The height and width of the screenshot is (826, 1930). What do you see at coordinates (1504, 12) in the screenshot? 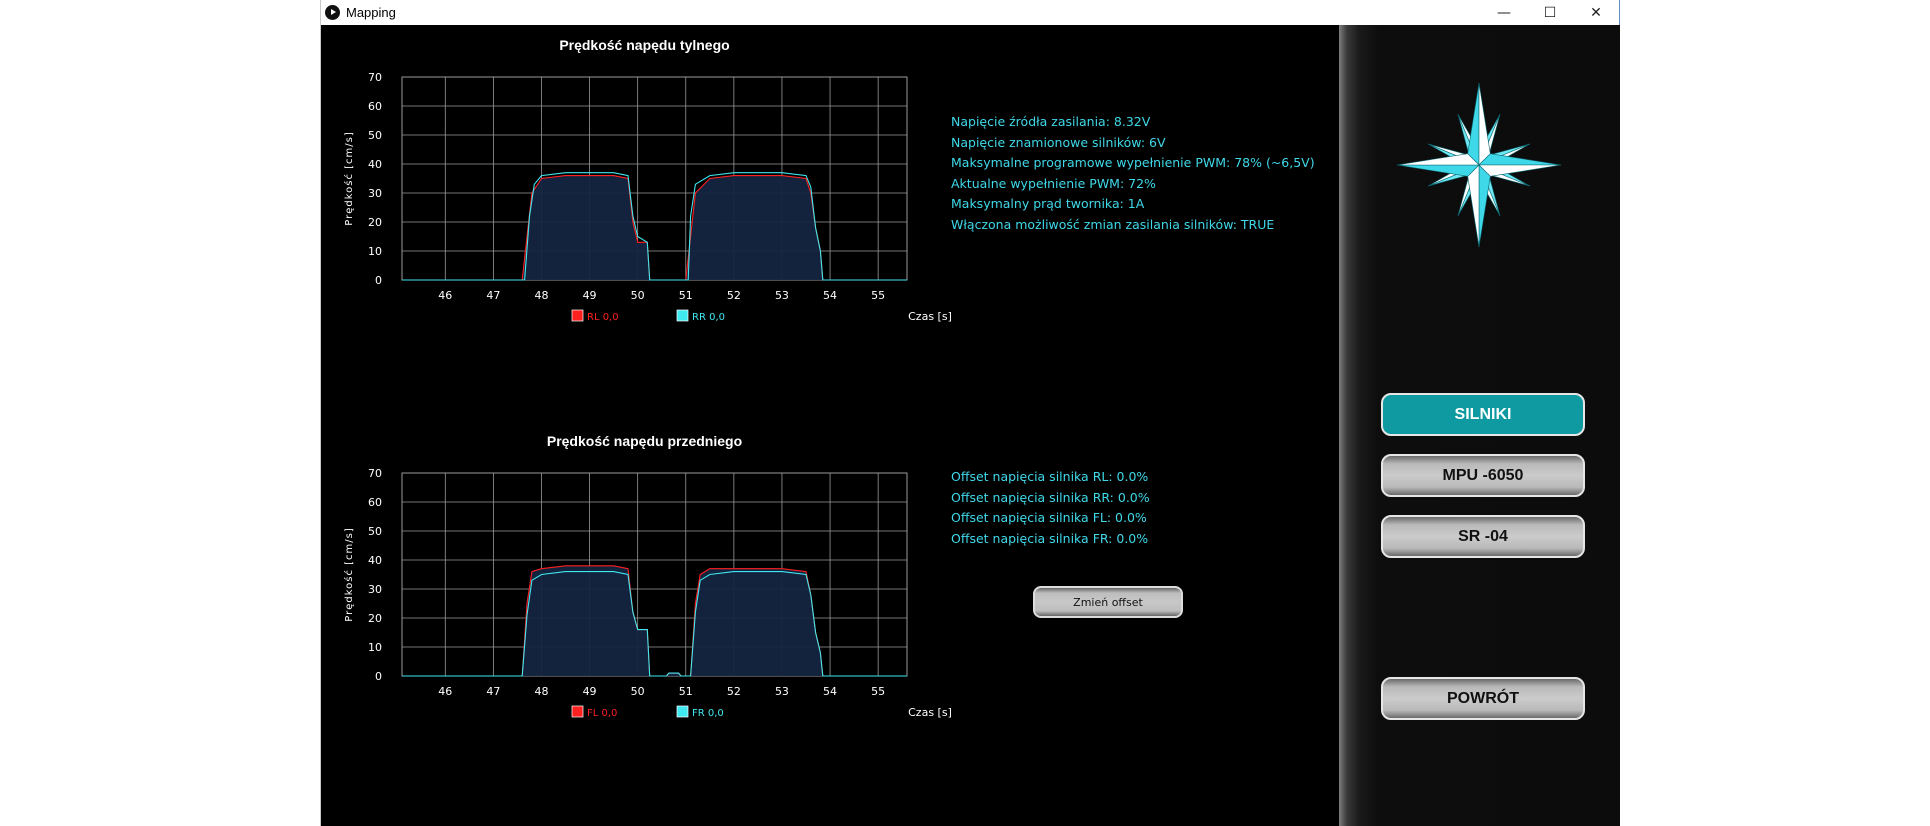
I see `minimize-button: —` at bounding box center [1504, 12].